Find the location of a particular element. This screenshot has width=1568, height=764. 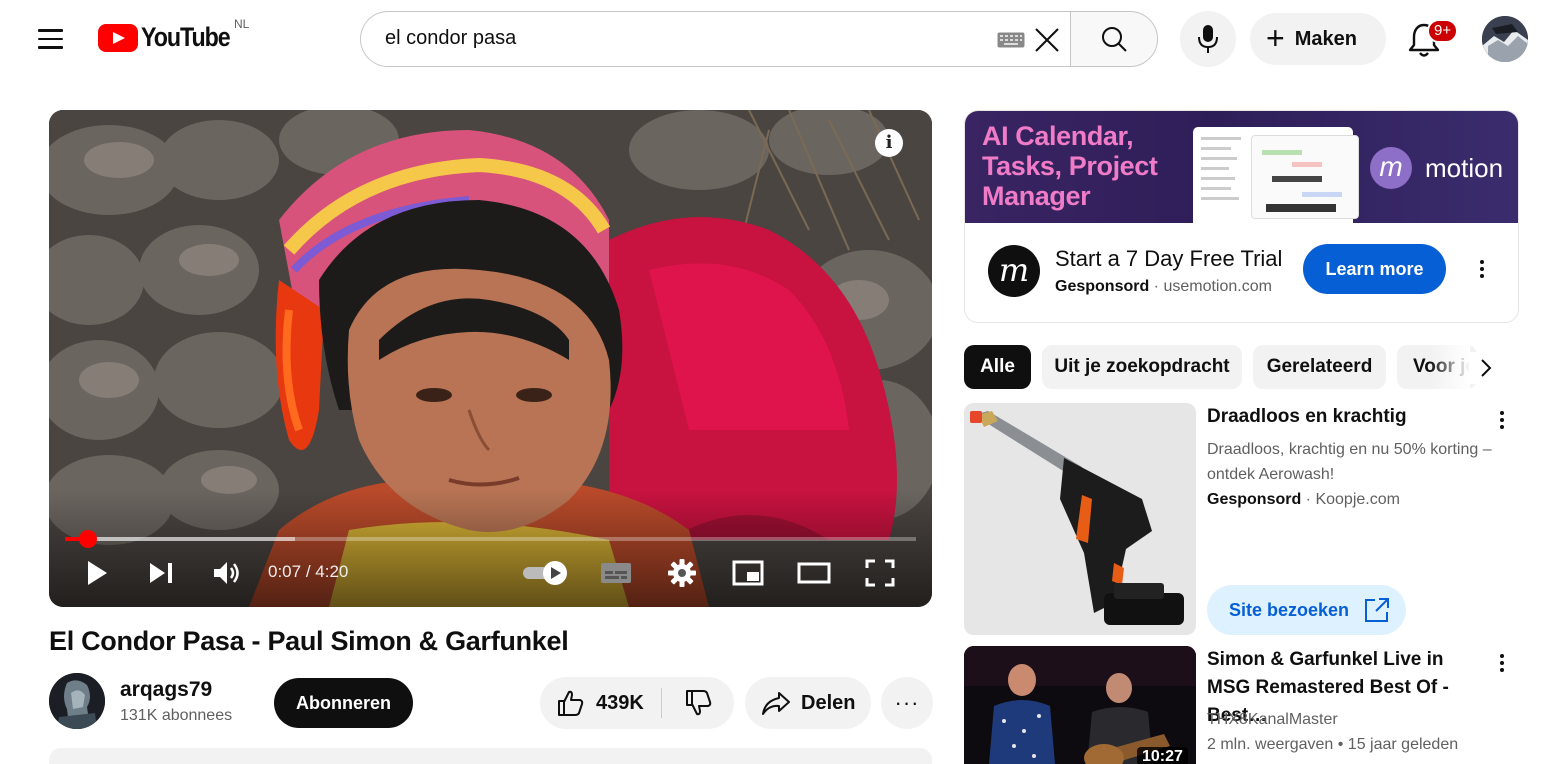

volume-icon is located at coordinates (226, 573).